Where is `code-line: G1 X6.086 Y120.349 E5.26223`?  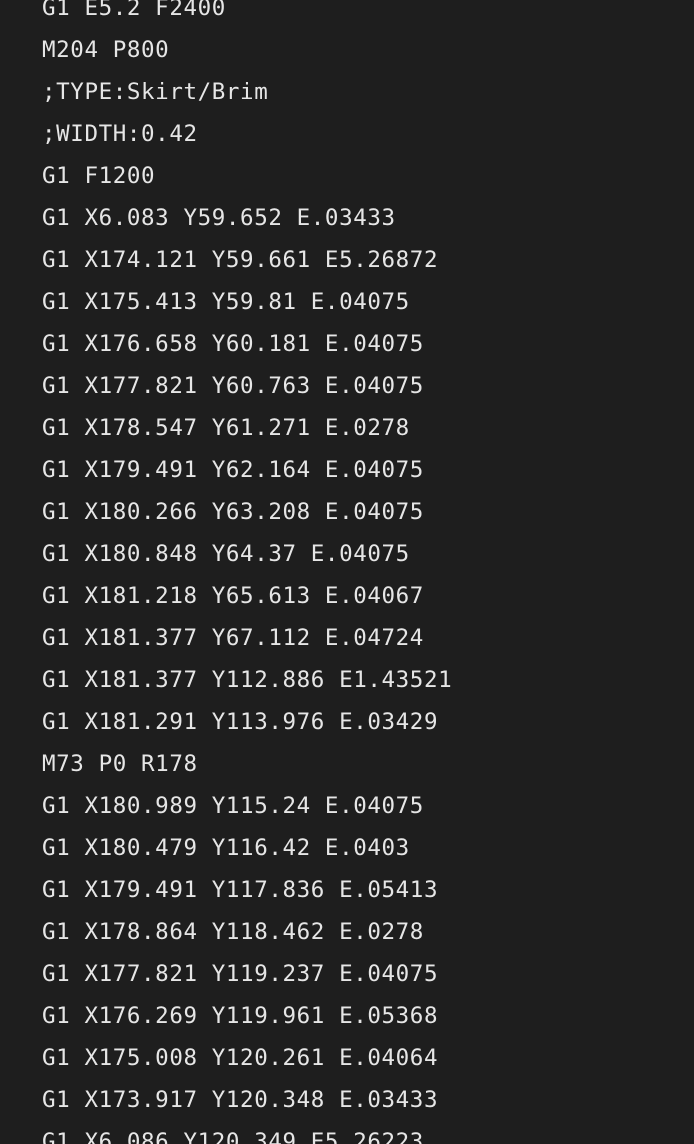 code-line: G1 X6.086 Y120.349 E5.26223 is located at coordinates (247, 1132).